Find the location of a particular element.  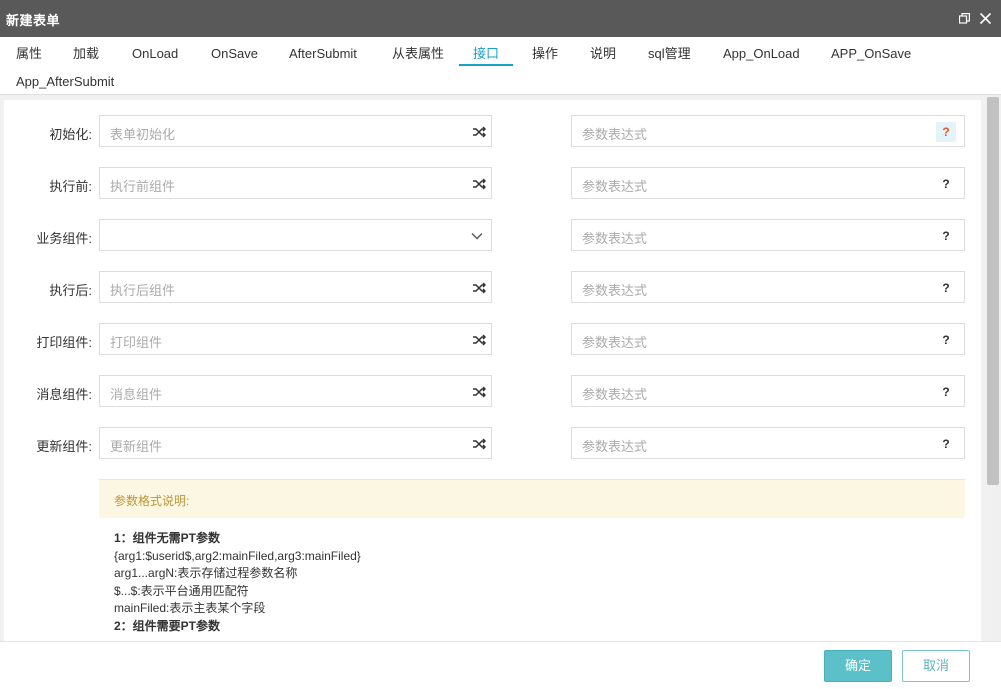

chevron-down-icon is located at coordinates (477, 236).